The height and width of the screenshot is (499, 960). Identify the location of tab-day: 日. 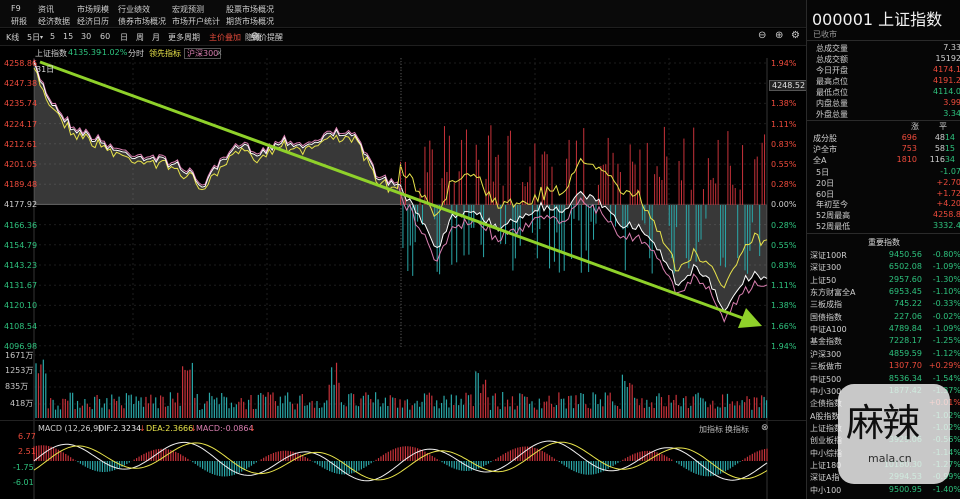
(124, 37).